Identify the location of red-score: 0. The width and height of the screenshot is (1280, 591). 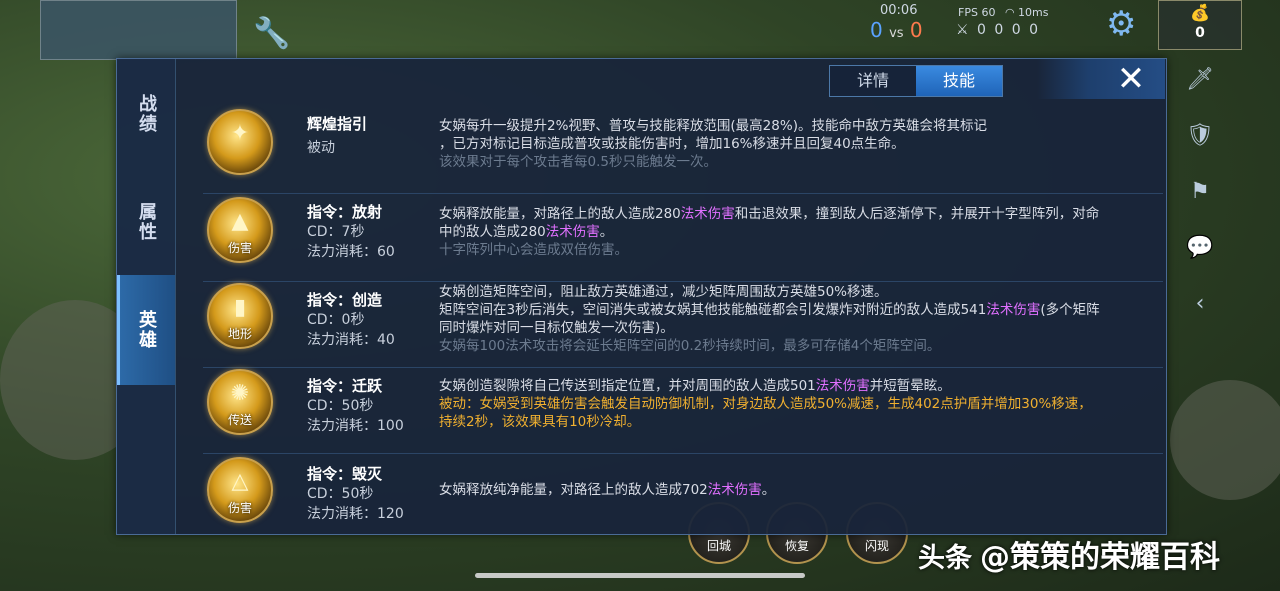
(916, 30).